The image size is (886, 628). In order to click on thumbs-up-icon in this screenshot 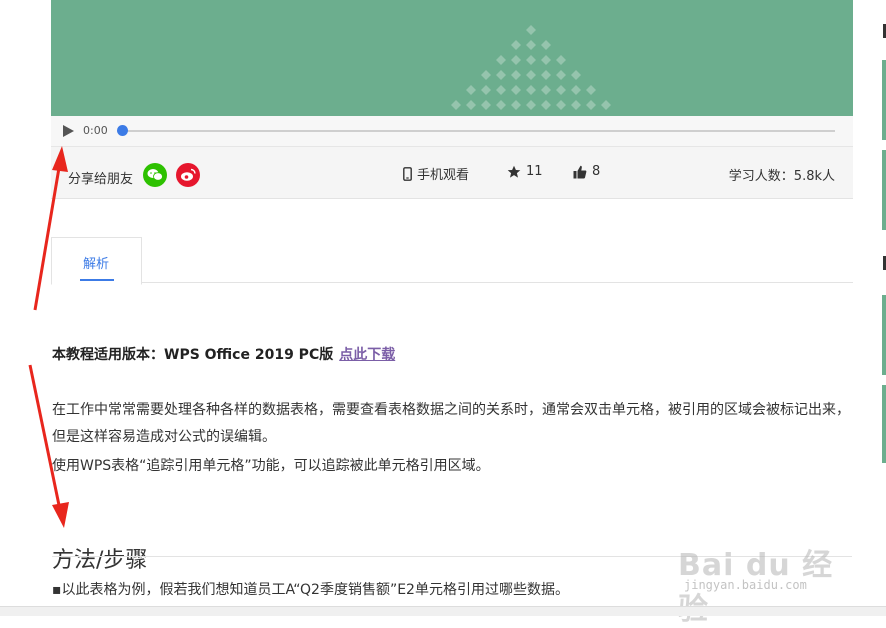, I will do `click(580, 171)`.